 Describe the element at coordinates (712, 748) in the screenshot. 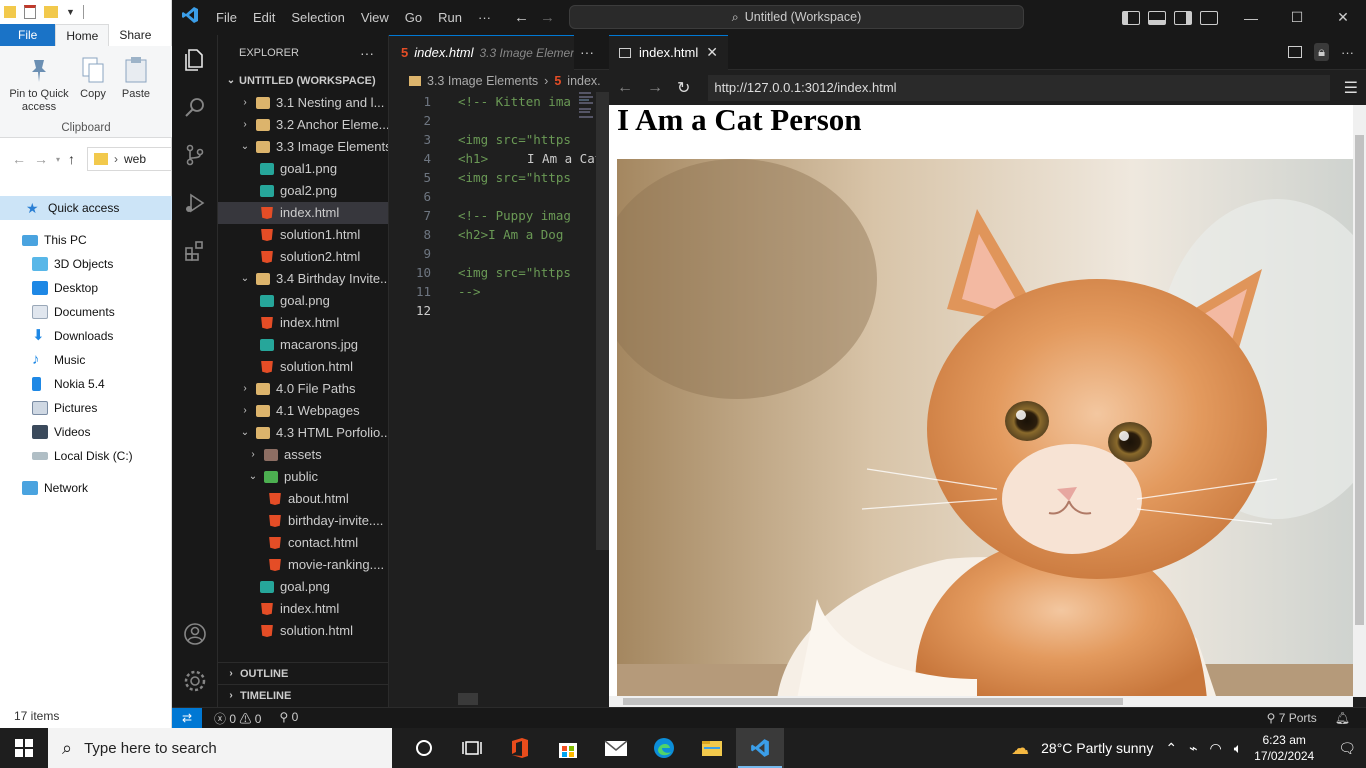

I see `file-explorer-icon` at that location.